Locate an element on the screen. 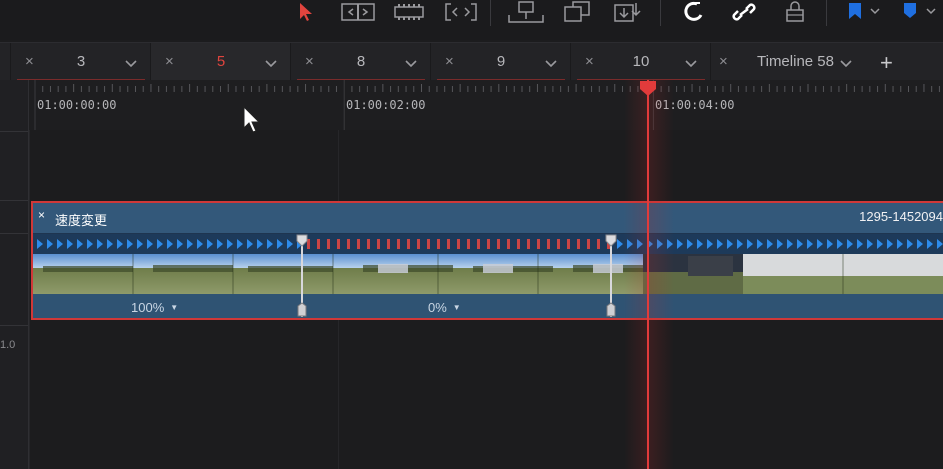 Image resolution: width=943 pixels, height=469 pixels. selection-arrow-icon is located at coordinates (306, 12).